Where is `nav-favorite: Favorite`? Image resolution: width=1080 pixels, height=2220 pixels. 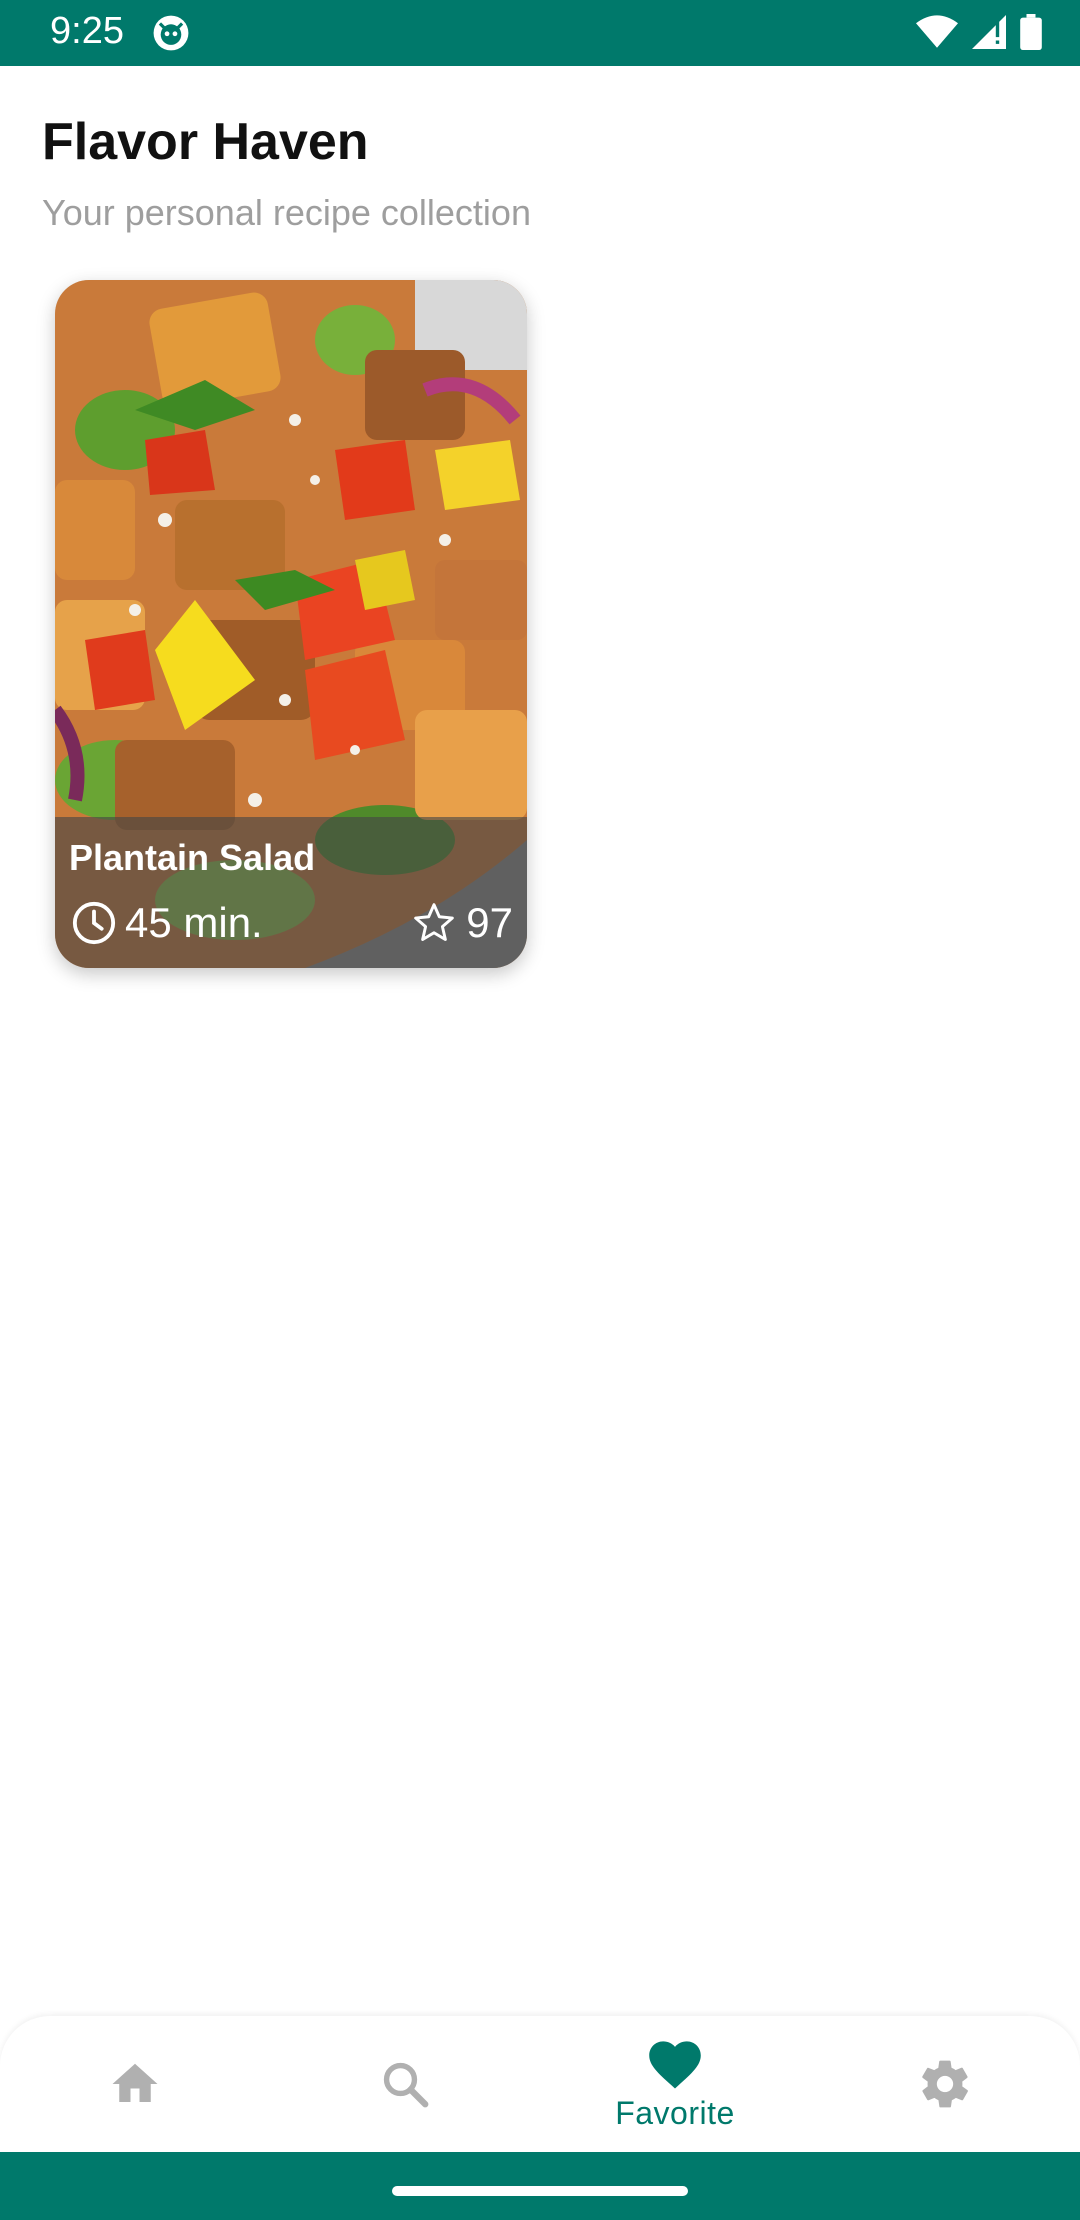 nav-favorite: Favorite is located at coordinates (675, 2084).